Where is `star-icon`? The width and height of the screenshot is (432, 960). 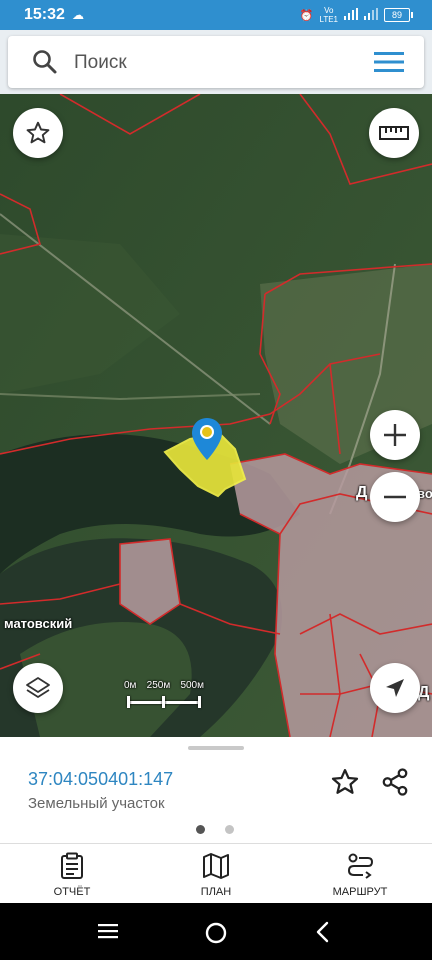
star-icon is located at coordinates (345, 782).